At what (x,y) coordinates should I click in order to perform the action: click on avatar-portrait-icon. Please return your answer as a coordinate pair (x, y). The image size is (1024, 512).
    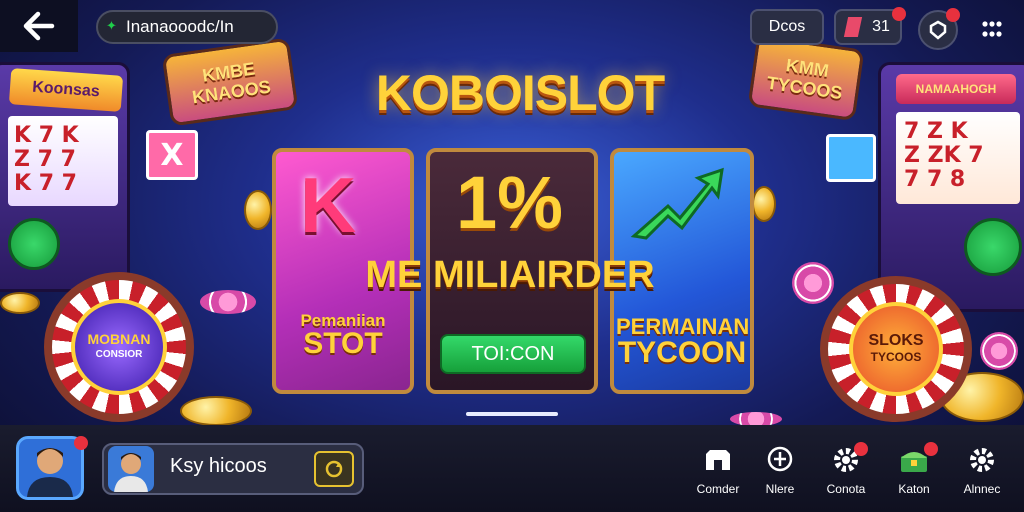
    Looking at the image, I should click on (50, 472).